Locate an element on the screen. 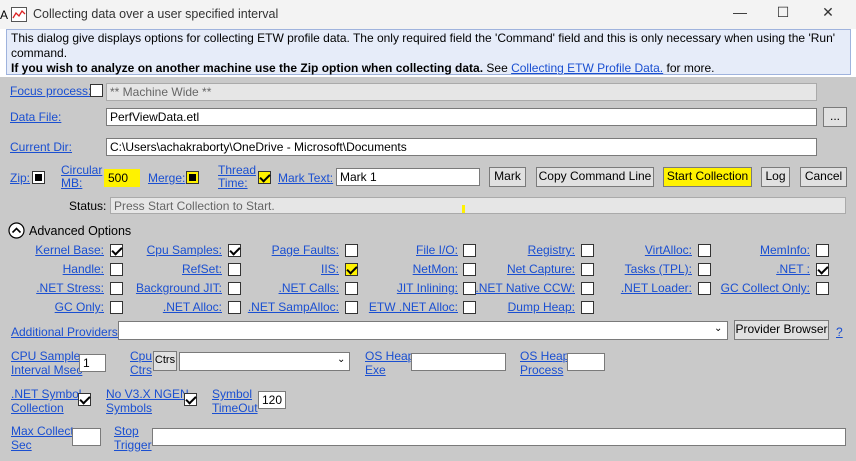 The image size is (856, 461). additional-providers-input is located at coordinates (423, 330).